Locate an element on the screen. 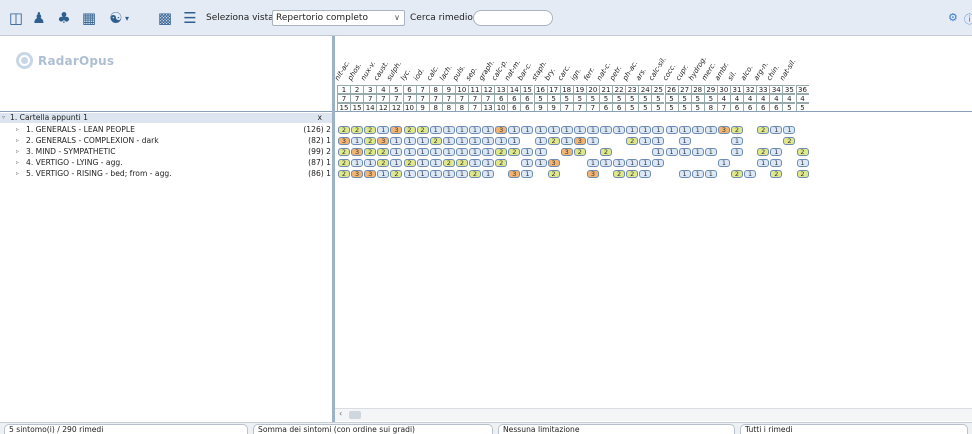 The width and height of the screenshot is (972, 434). settings-icon: ⚙ is located at coordinates (953, 17).